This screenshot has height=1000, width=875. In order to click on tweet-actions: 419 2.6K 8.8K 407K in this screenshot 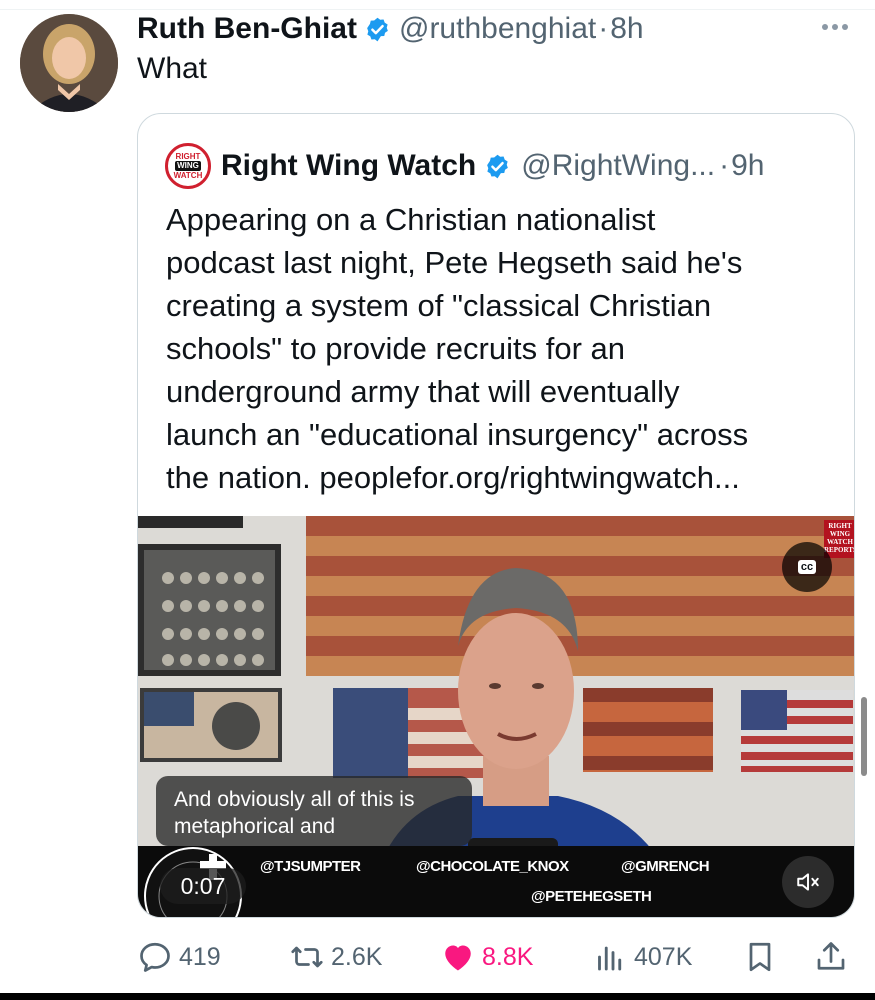, I will do `click(496, 957)`.